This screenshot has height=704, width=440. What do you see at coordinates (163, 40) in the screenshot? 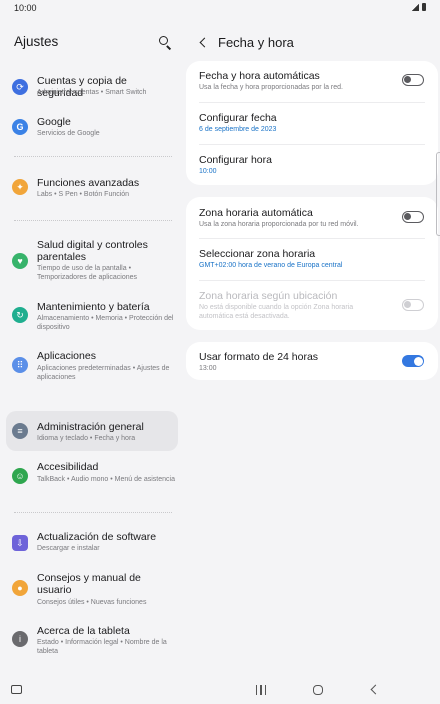
I see `search-icon` at bounding box center [163, 40].